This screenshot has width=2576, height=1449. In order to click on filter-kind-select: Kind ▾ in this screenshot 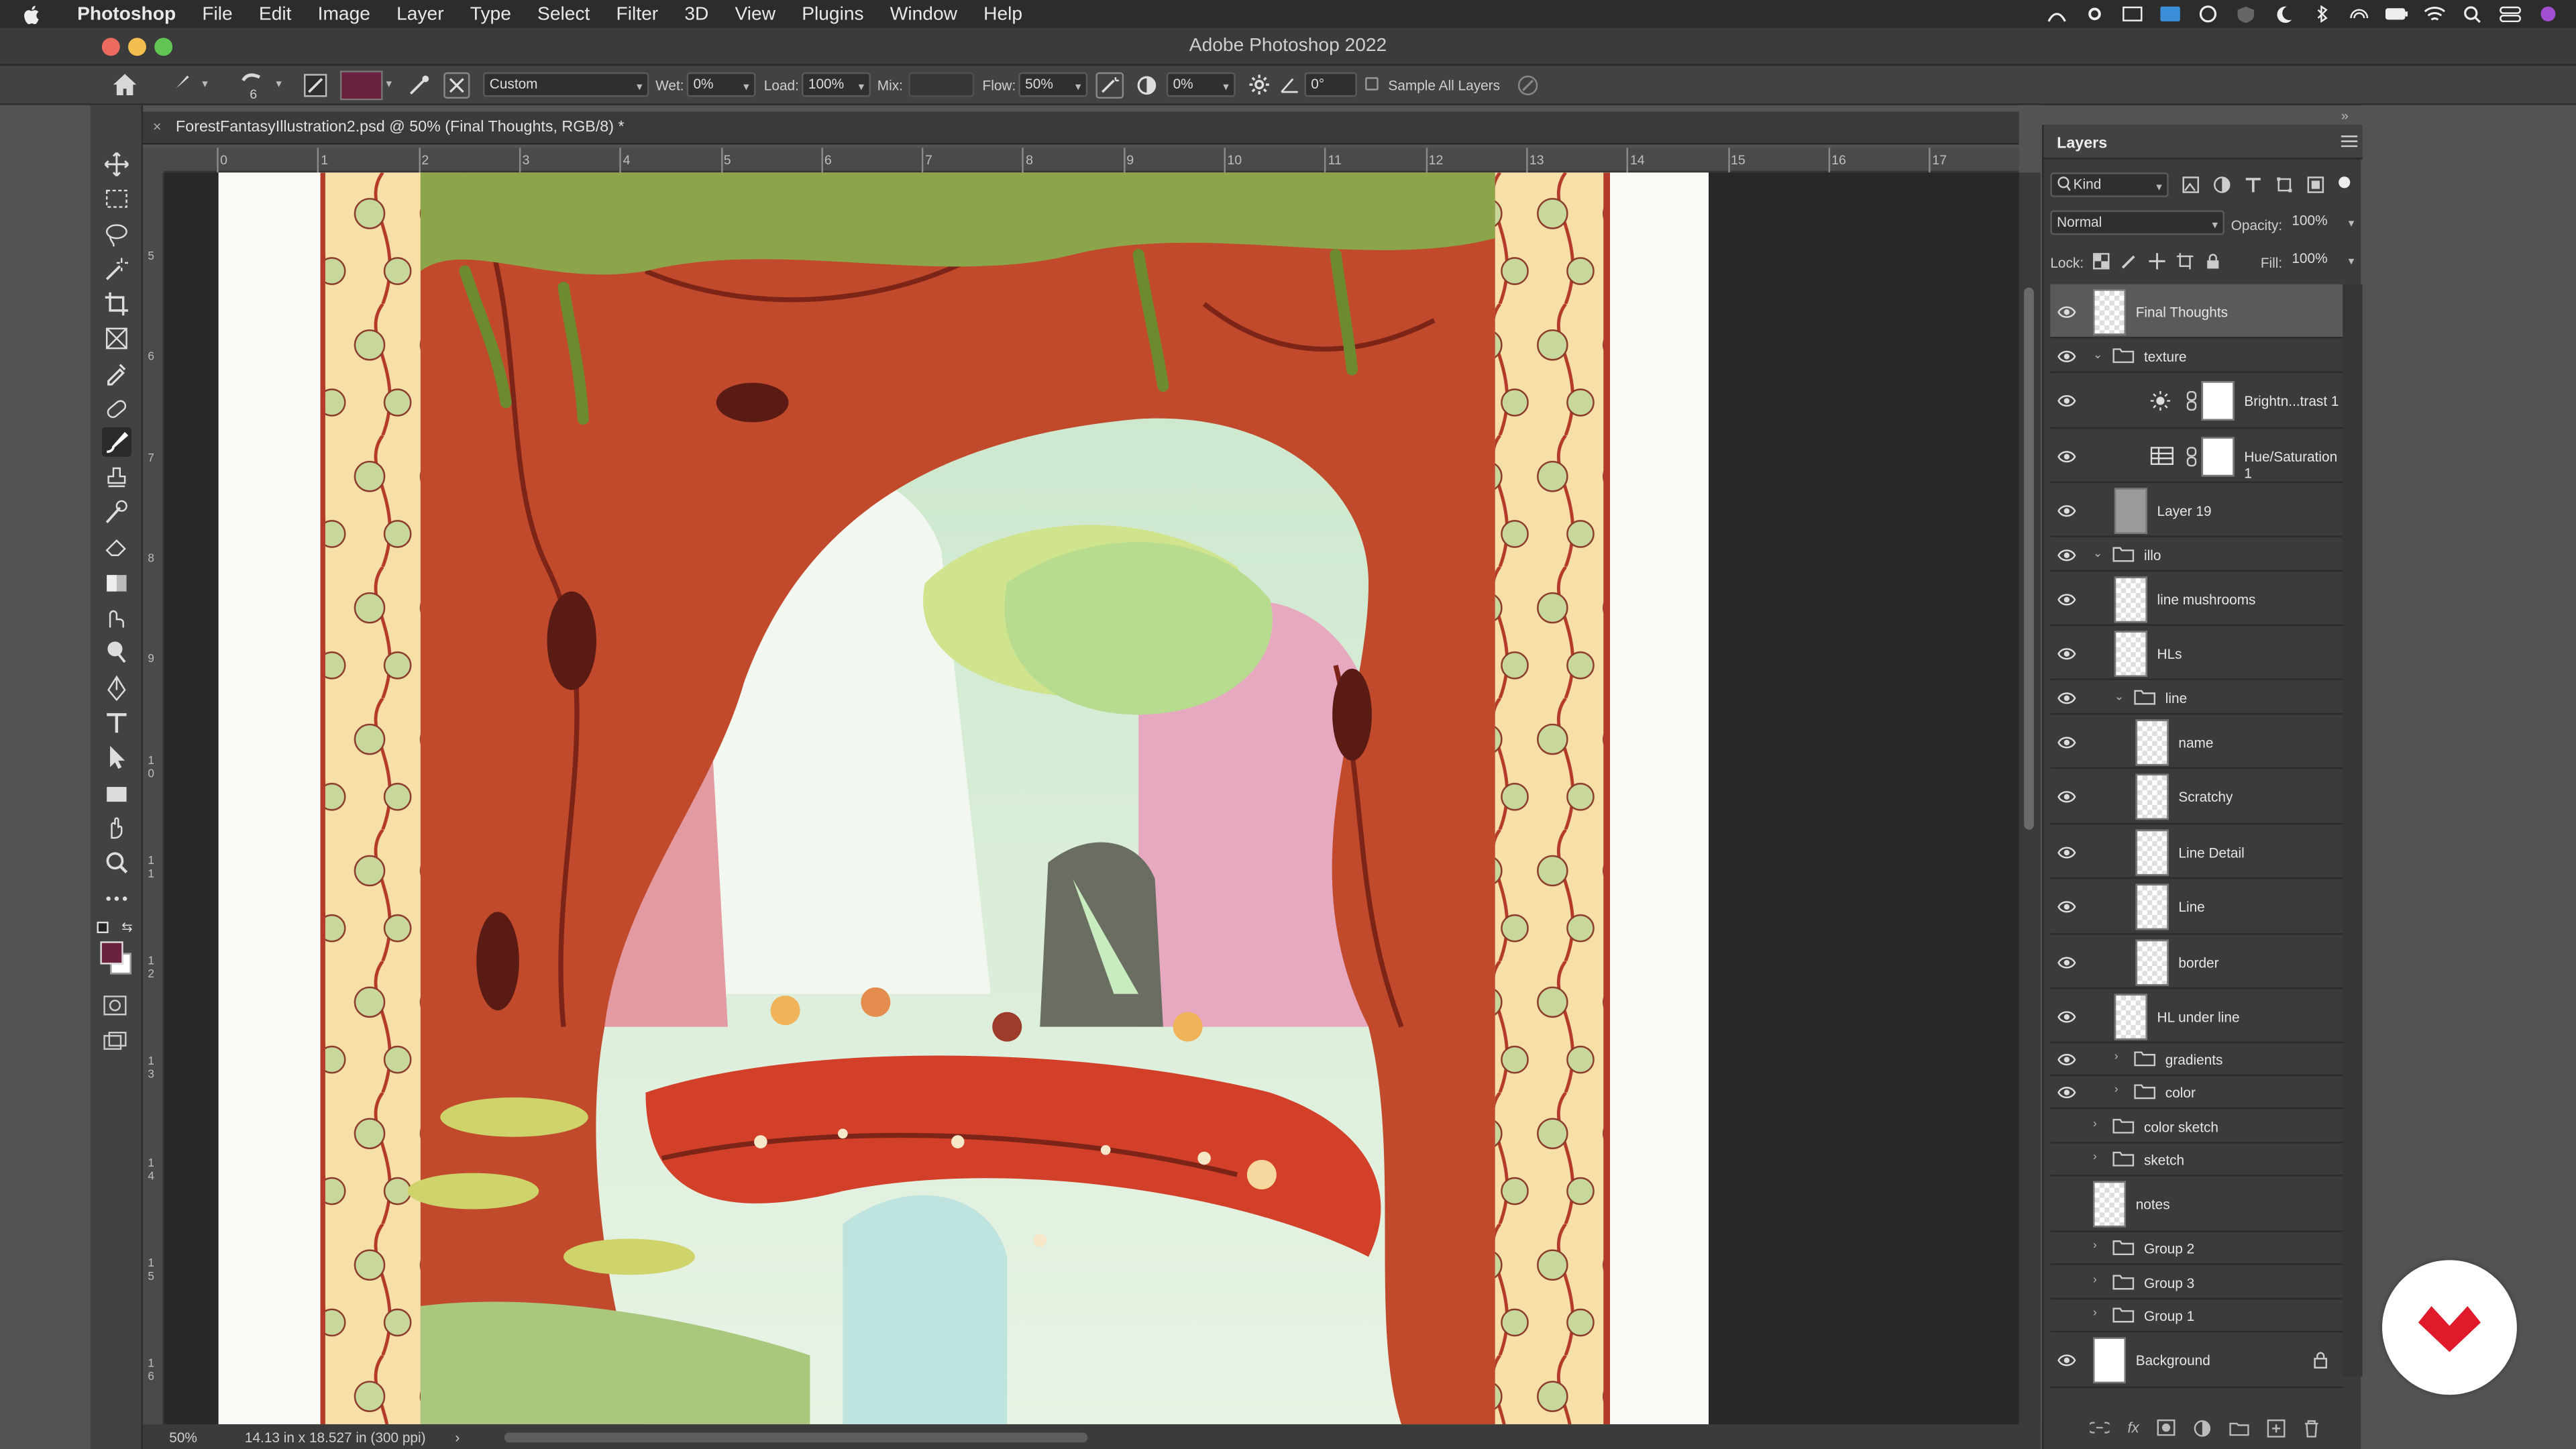, I will do `click(2109, 184)`.